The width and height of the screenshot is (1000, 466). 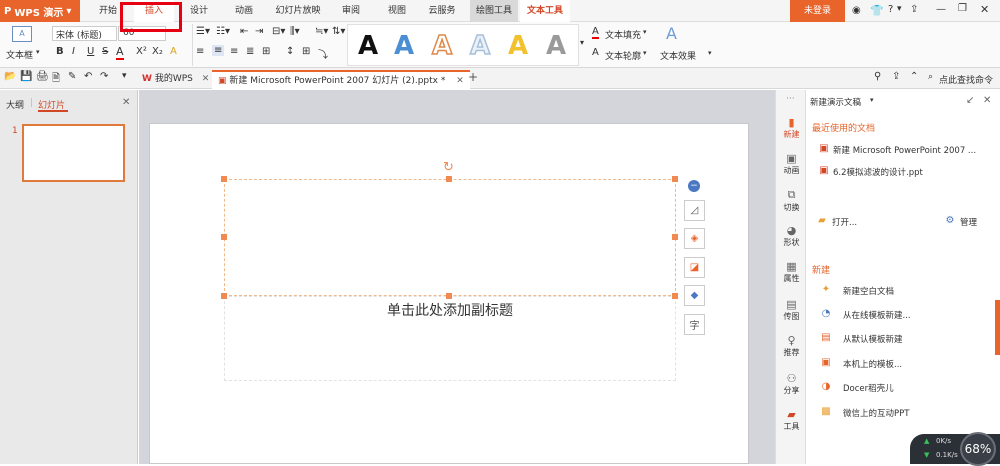 I want to click on superscript-icon: X², so click(x=141, y=51).